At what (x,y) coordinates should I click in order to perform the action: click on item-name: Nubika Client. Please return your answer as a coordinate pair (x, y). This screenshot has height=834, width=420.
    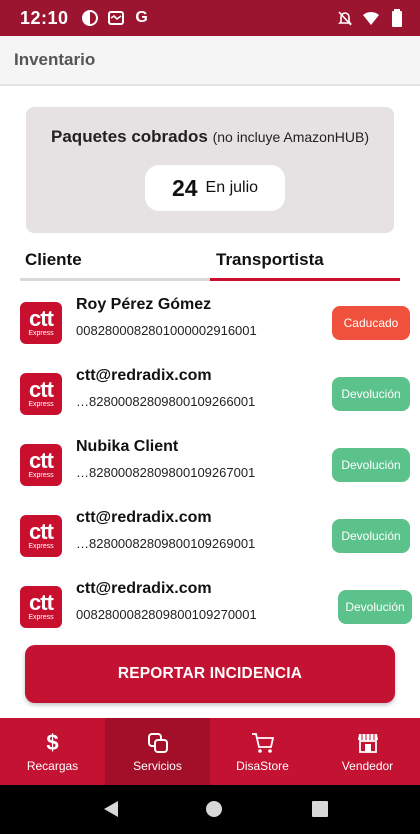
    Looking at the image, I should click on (127, 446).